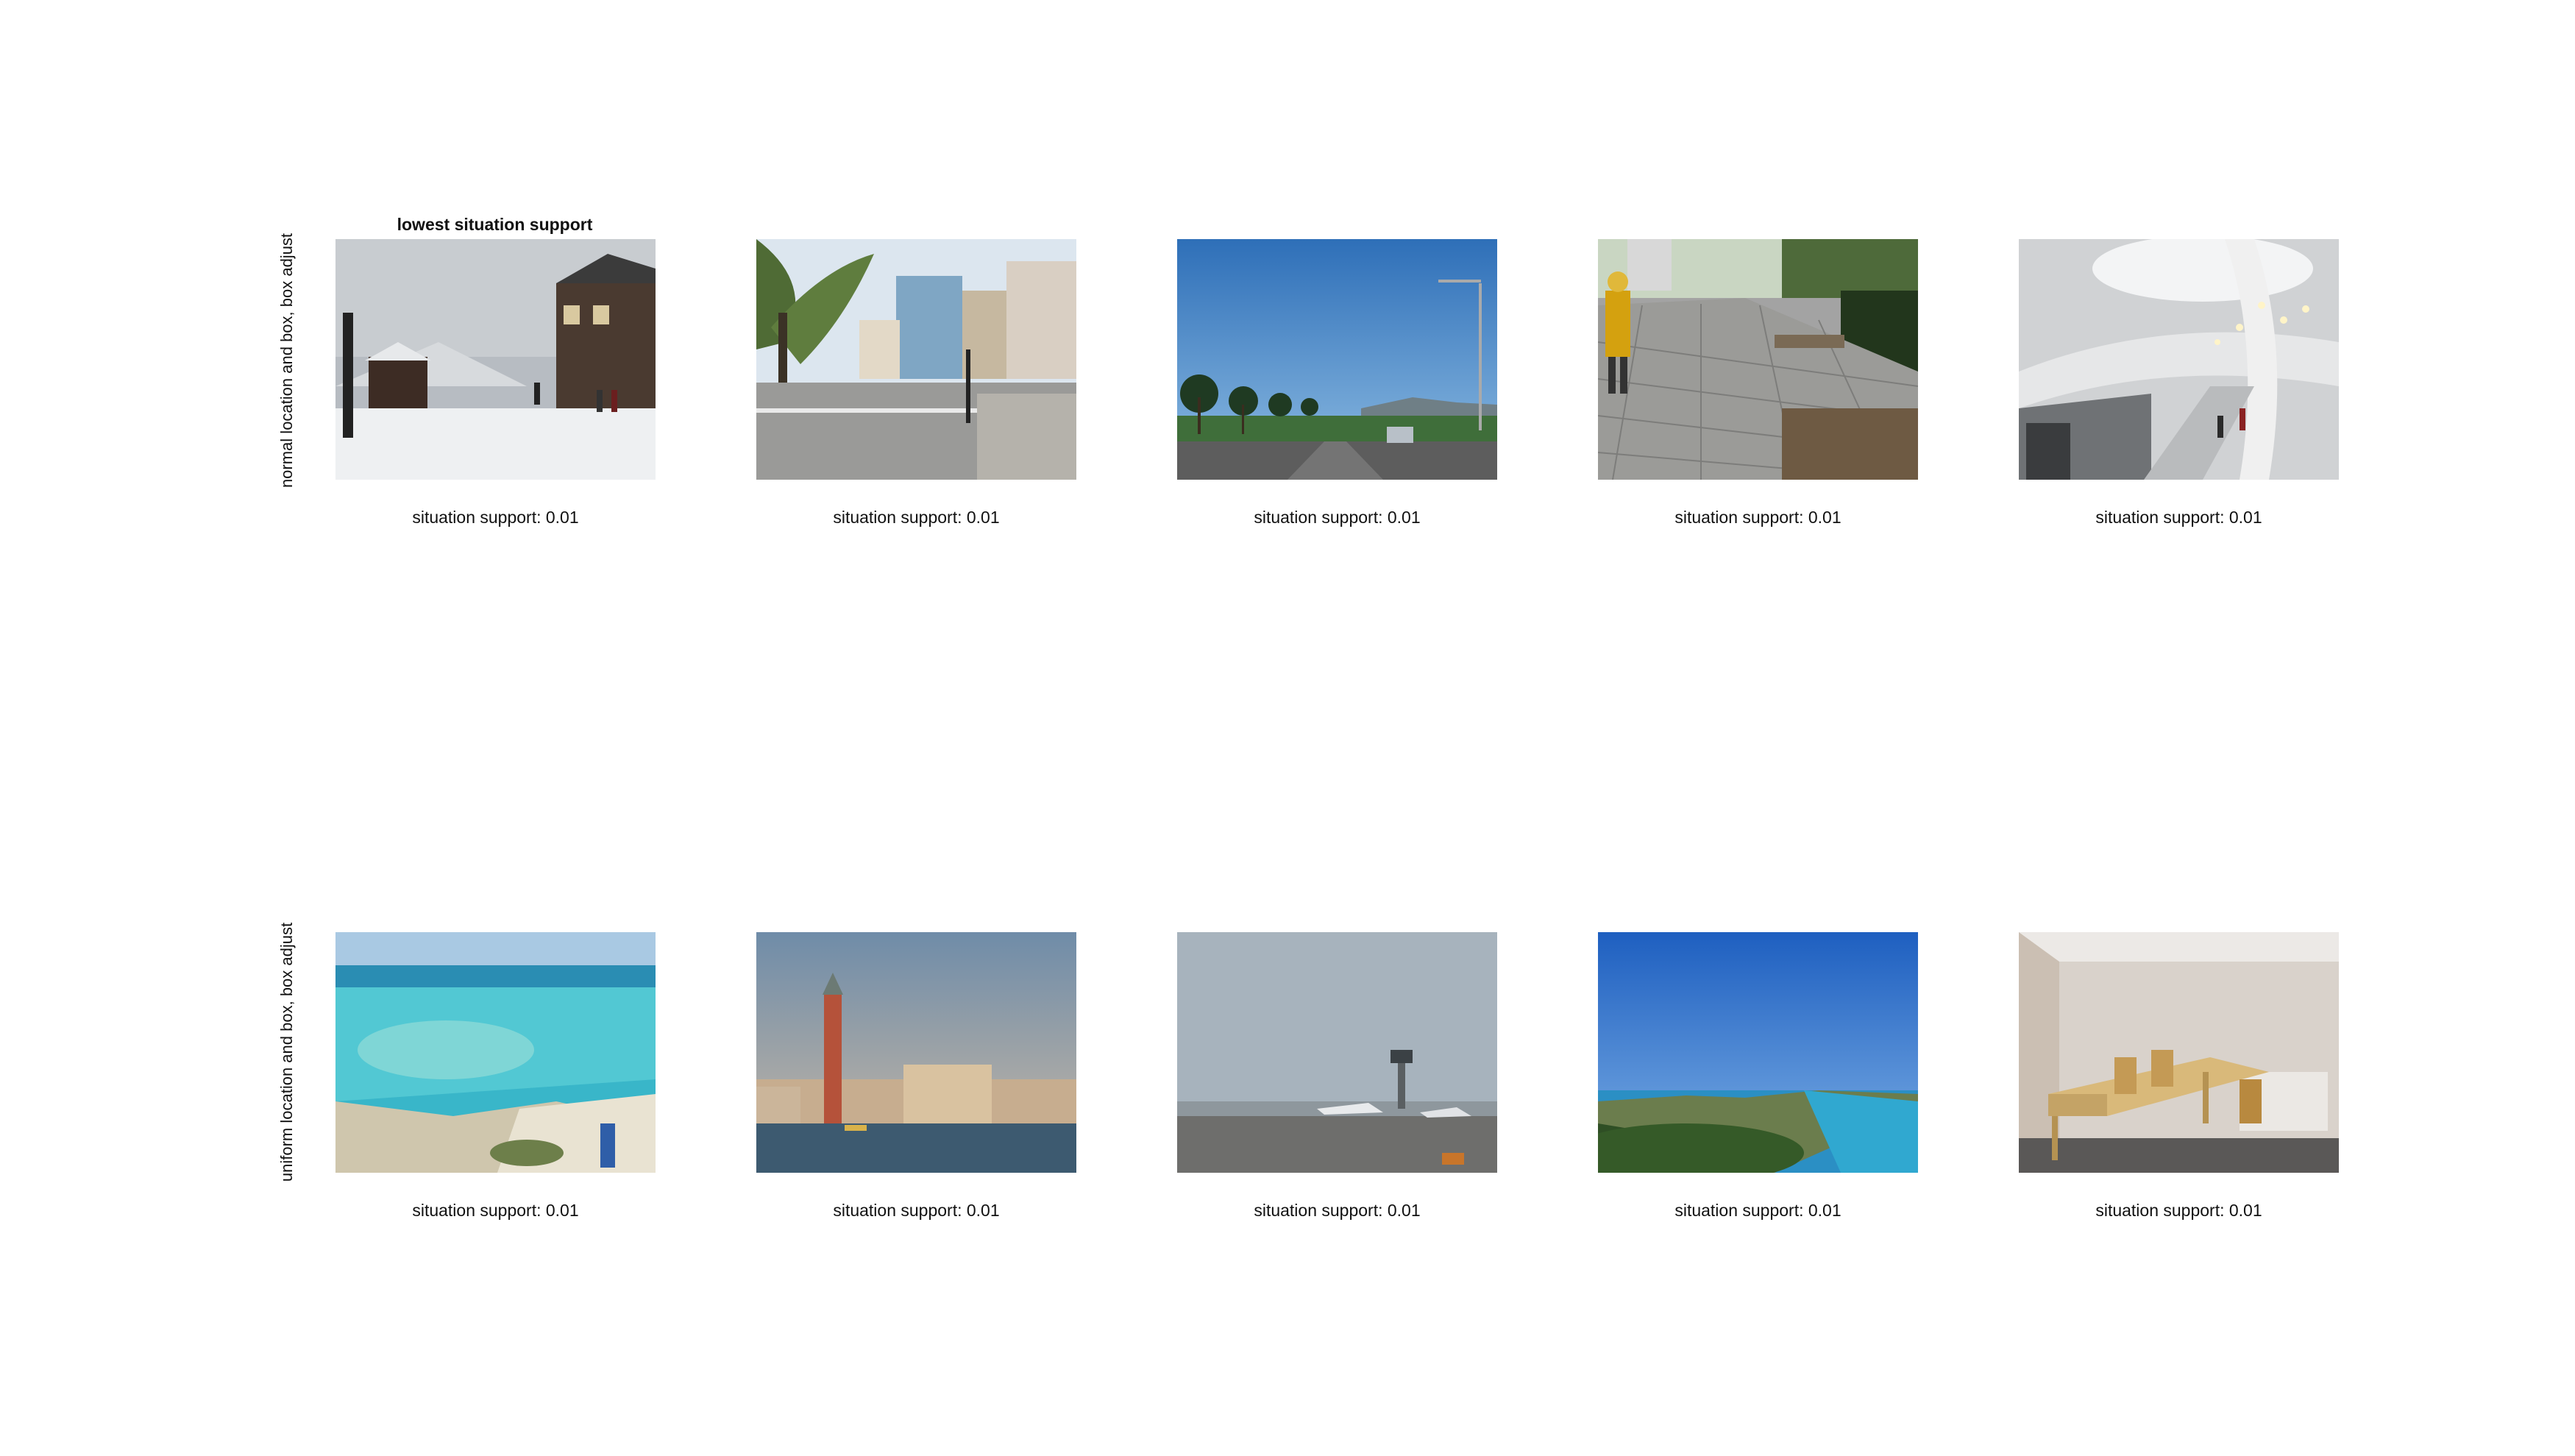  Describe the element at coordinates (2179, 1052) in the screenshot. I see `image-empty-room` at that location.